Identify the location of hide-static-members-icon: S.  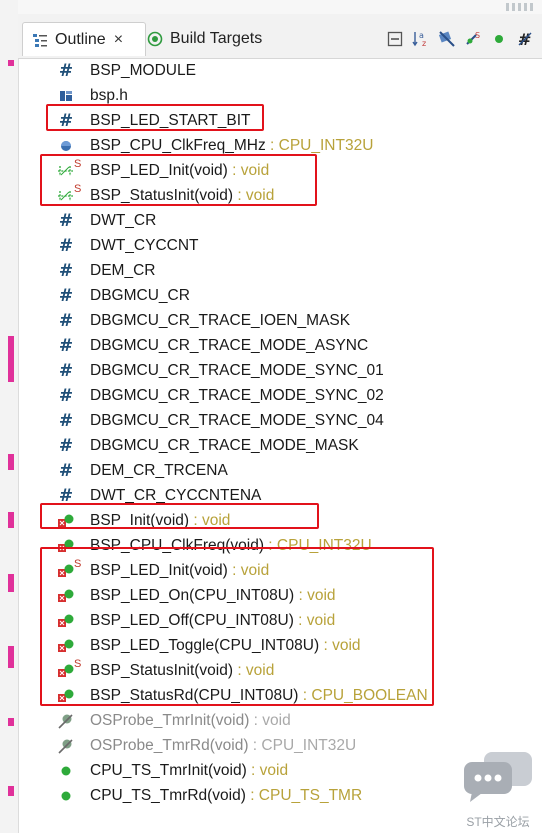
(473, 39).